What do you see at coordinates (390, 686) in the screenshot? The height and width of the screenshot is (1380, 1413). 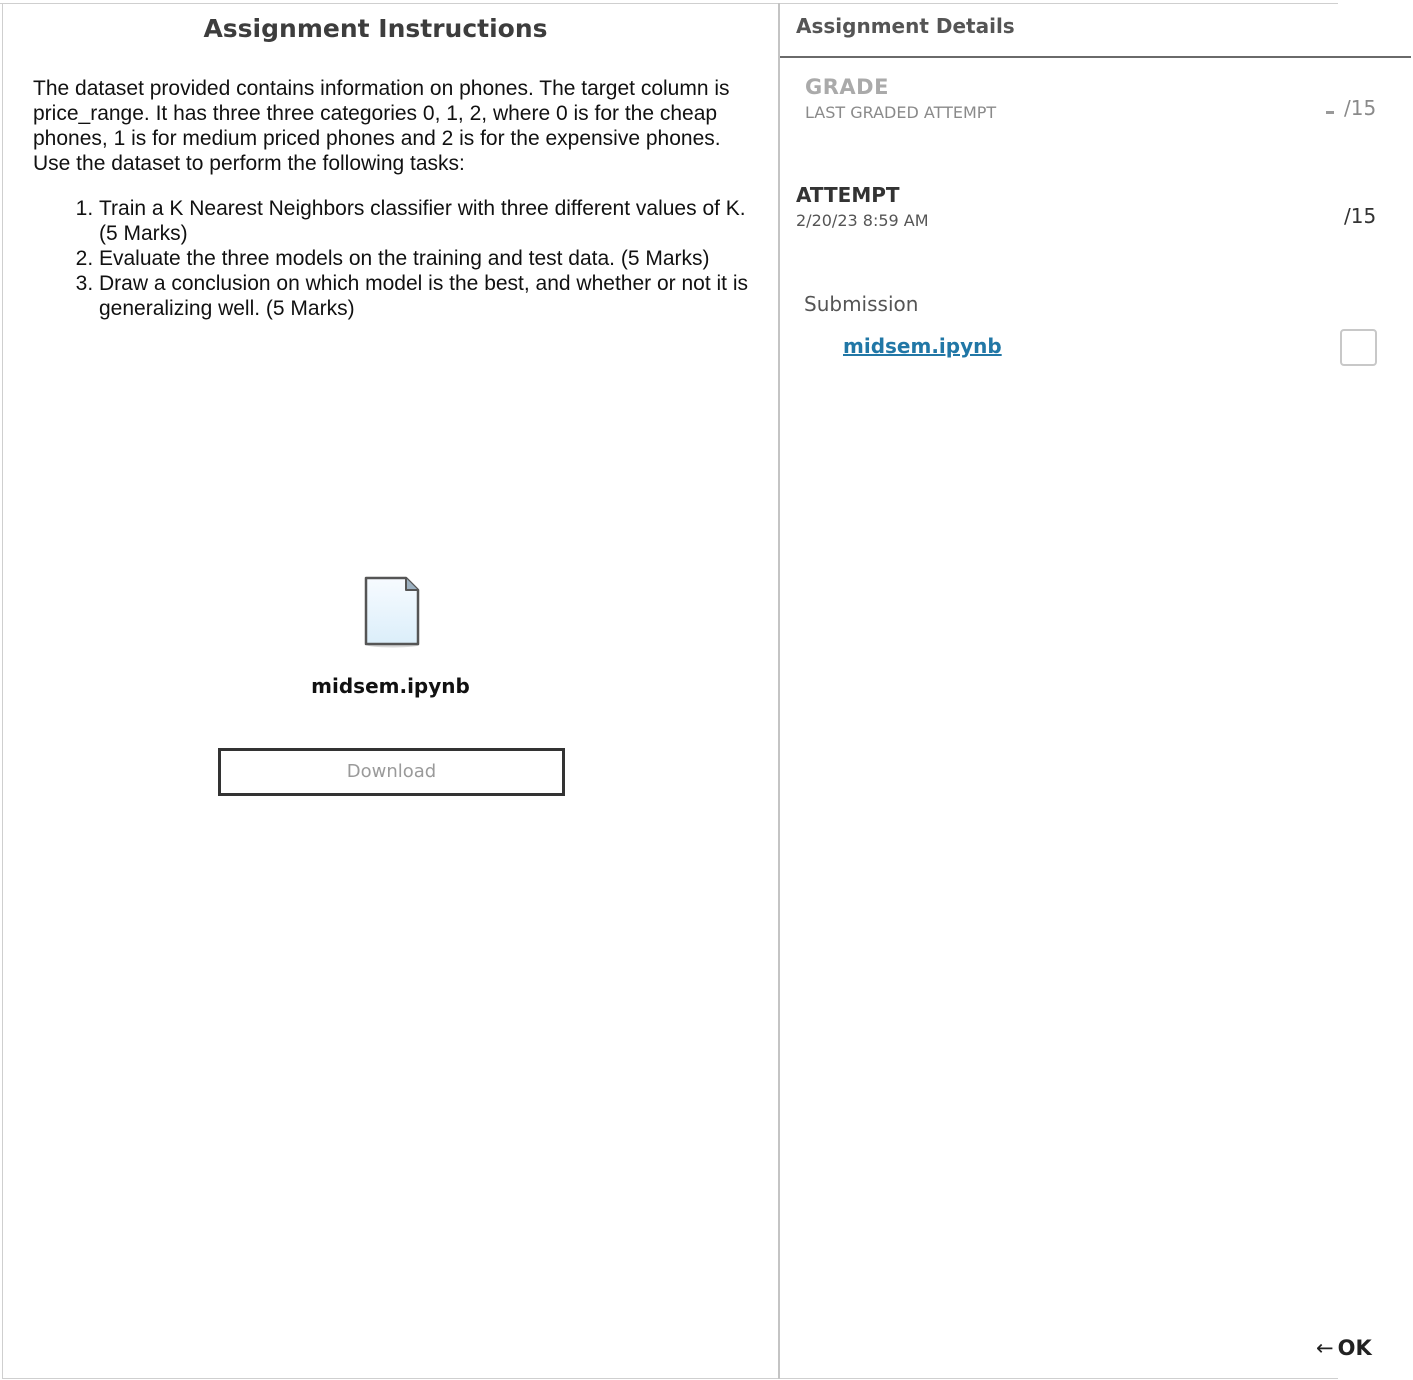 I see `attachment-file-name: midsem.ipynb` at bounding box center [390, 686].